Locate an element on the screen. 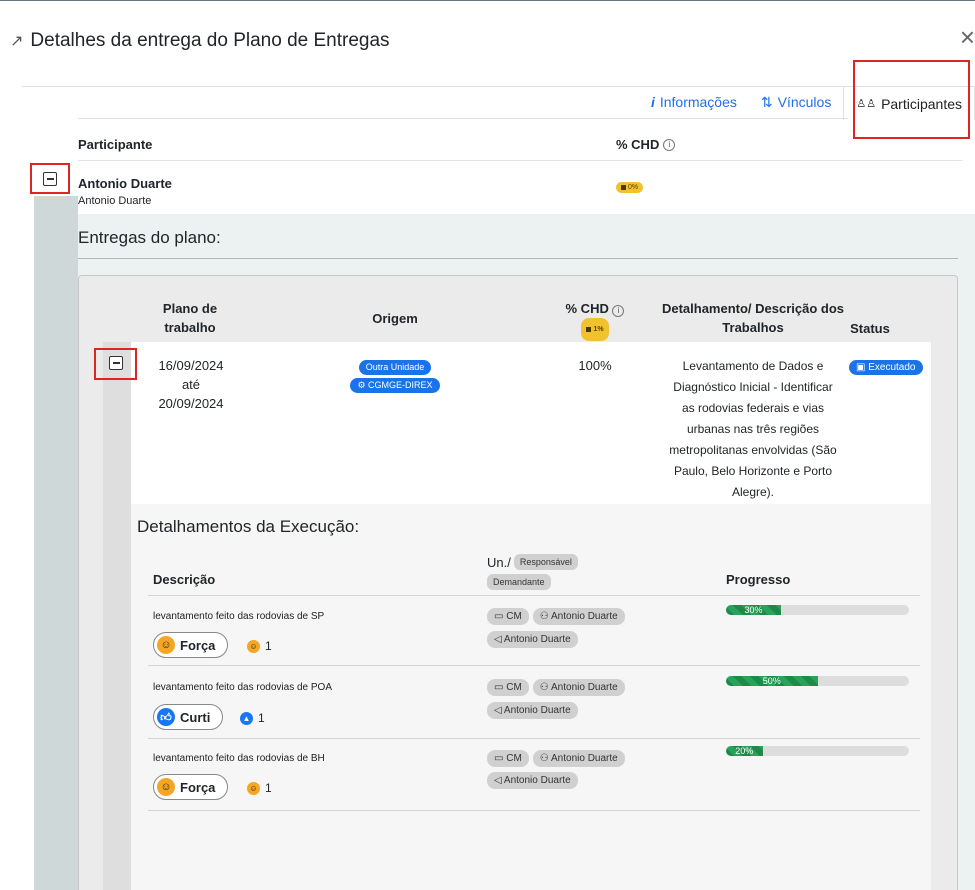  participant-name: Antonio Duarte is located at coordinates (125, 183).